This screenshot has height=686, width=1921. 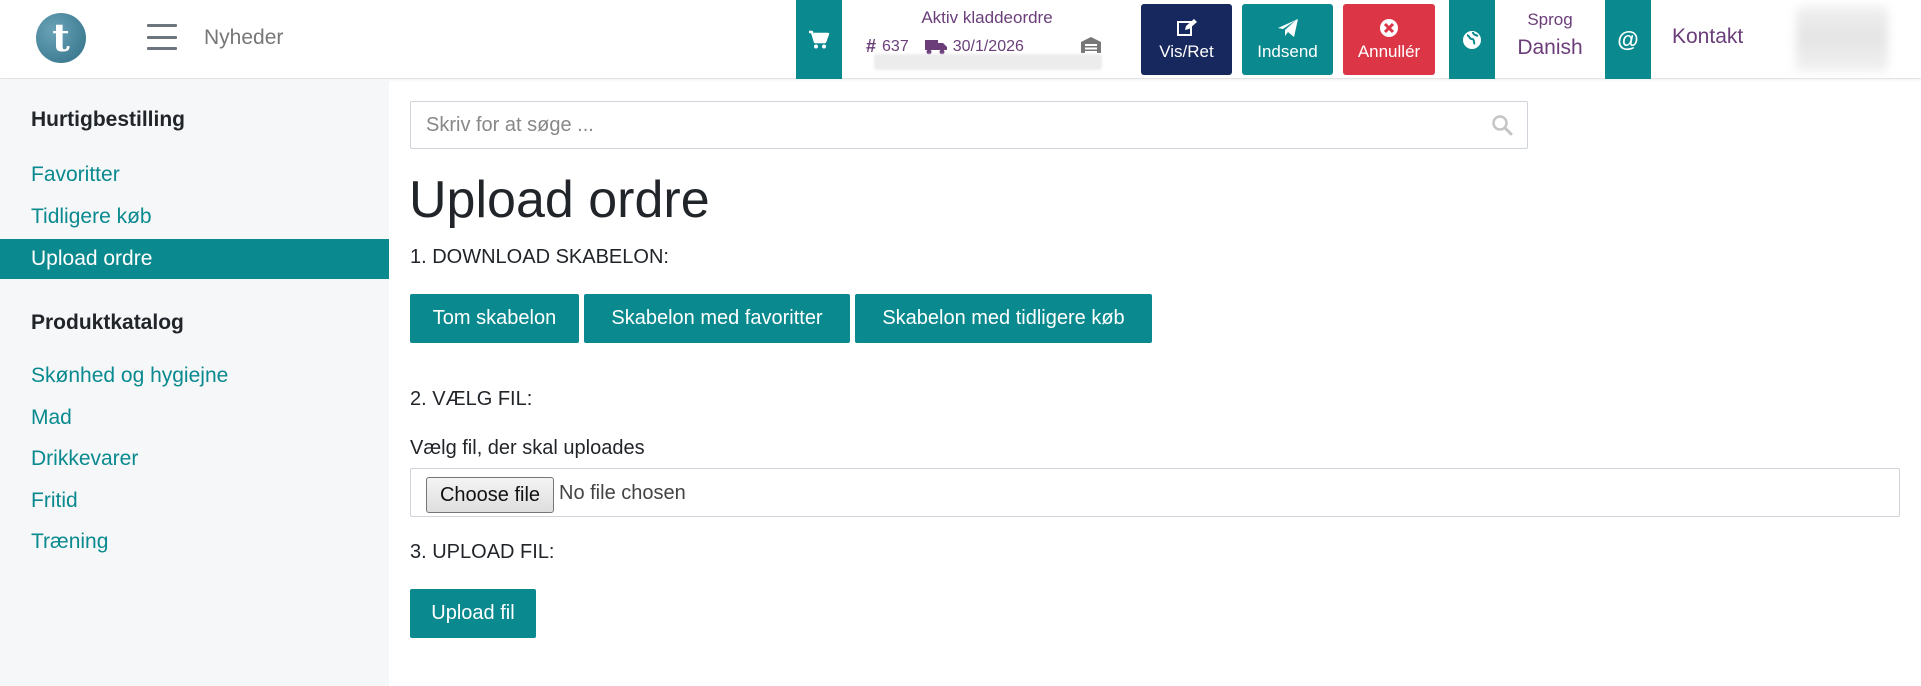 I want to click on no-file-text: No file chosen, so click(x=622, y=493).